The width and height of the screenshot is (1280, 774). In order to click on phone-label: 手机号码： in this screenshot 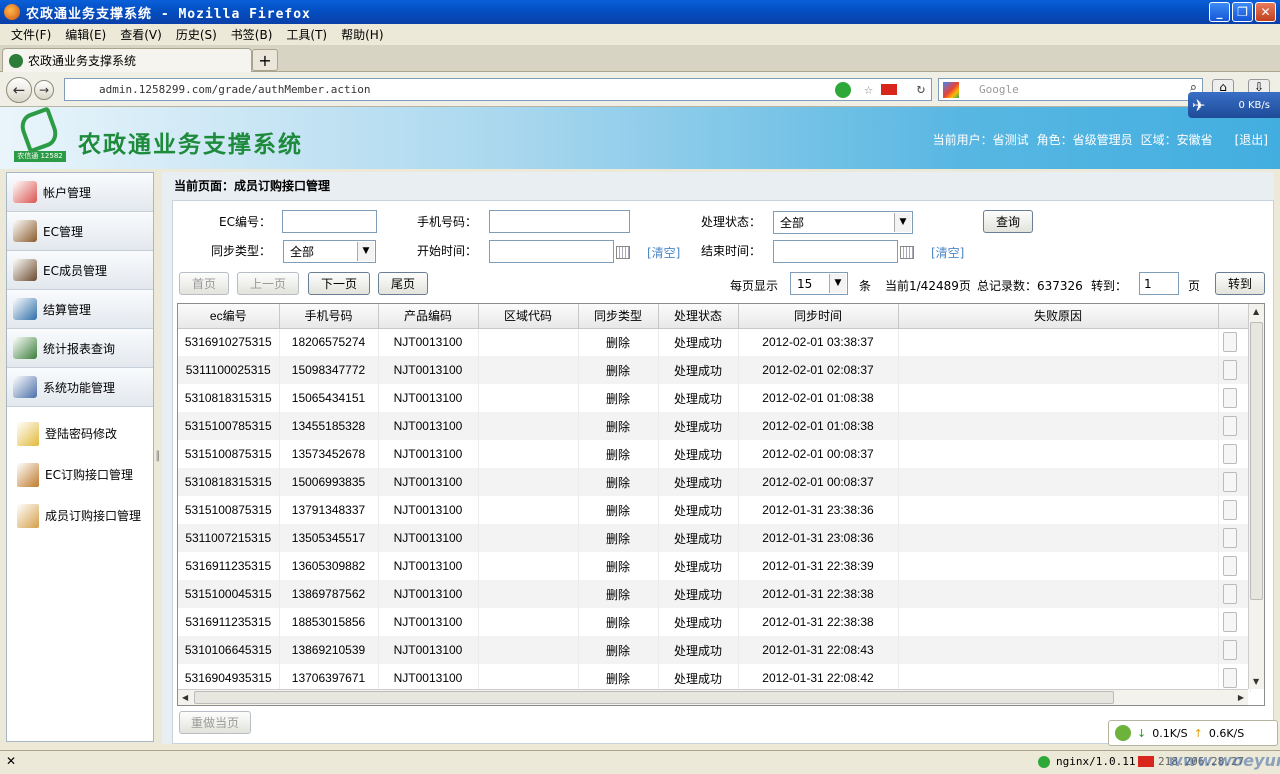, I will do `click(447, 222)`.